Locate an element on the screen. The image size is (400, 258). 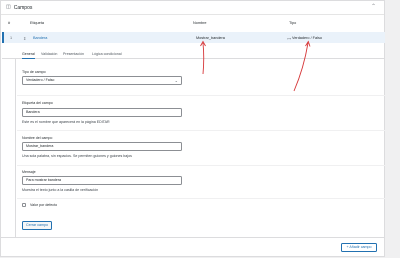
chevron-up-icon: ⌃ is located at coordinates (373, 7).